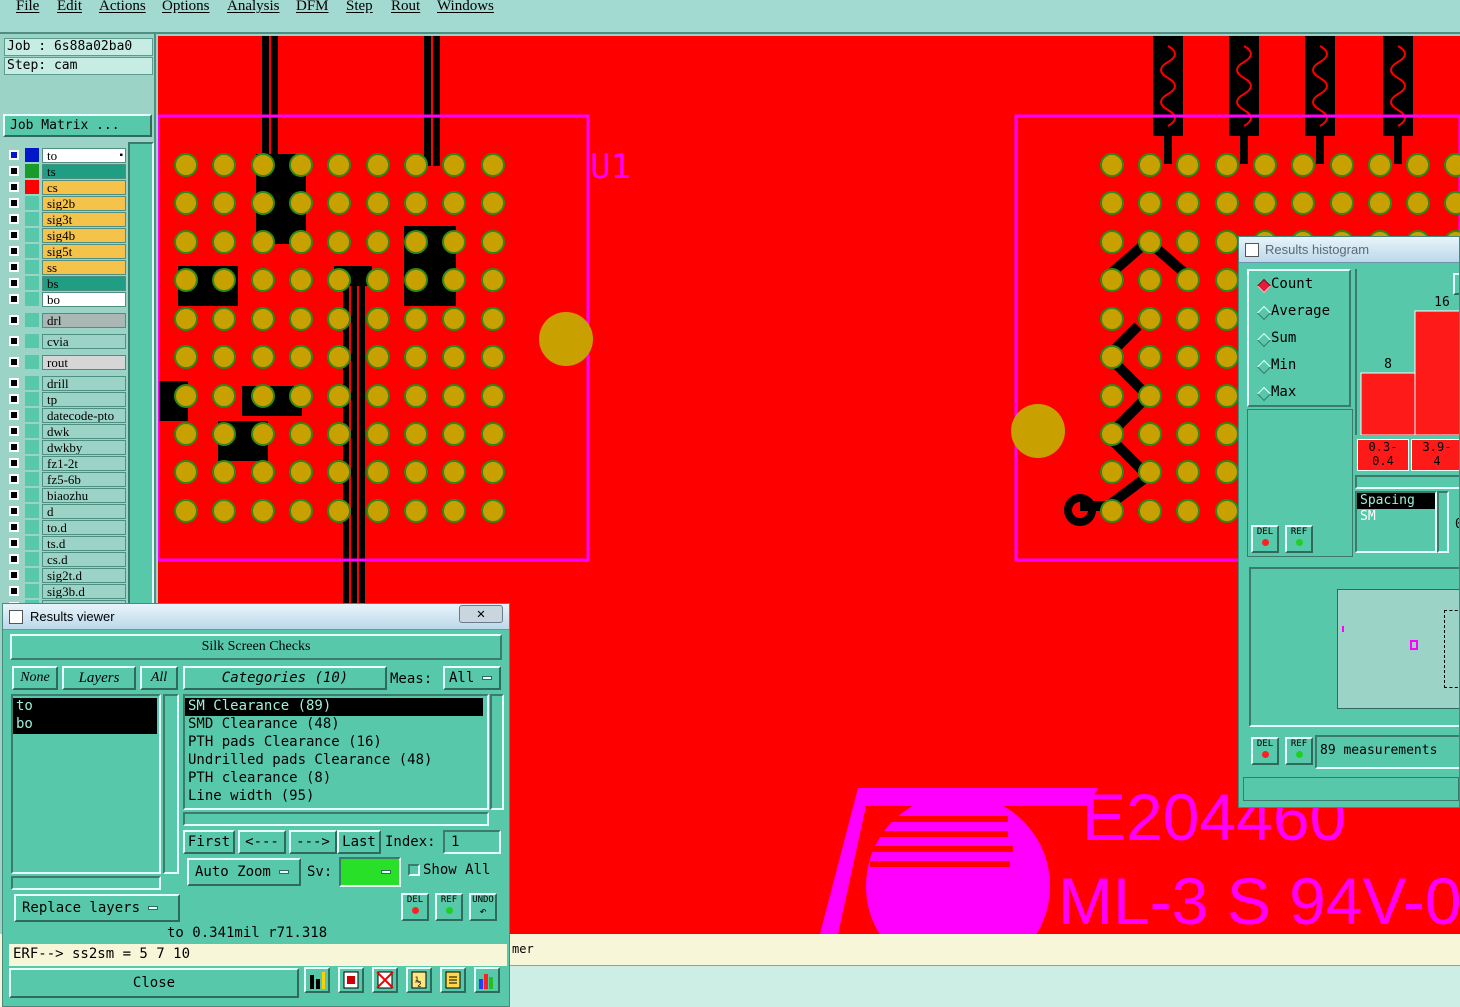 The image size is (1460, 1007). I want to click on layer-name: cvia, so click(84, 341).